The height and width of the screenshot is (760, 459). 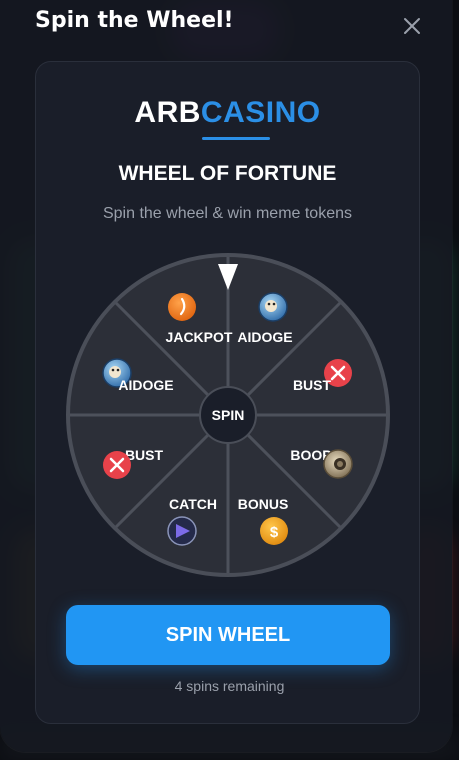 What do you see at coordinates (338, 464) in the screenshot?
I see `boop-token-icon` at bounding box center [338, 464].